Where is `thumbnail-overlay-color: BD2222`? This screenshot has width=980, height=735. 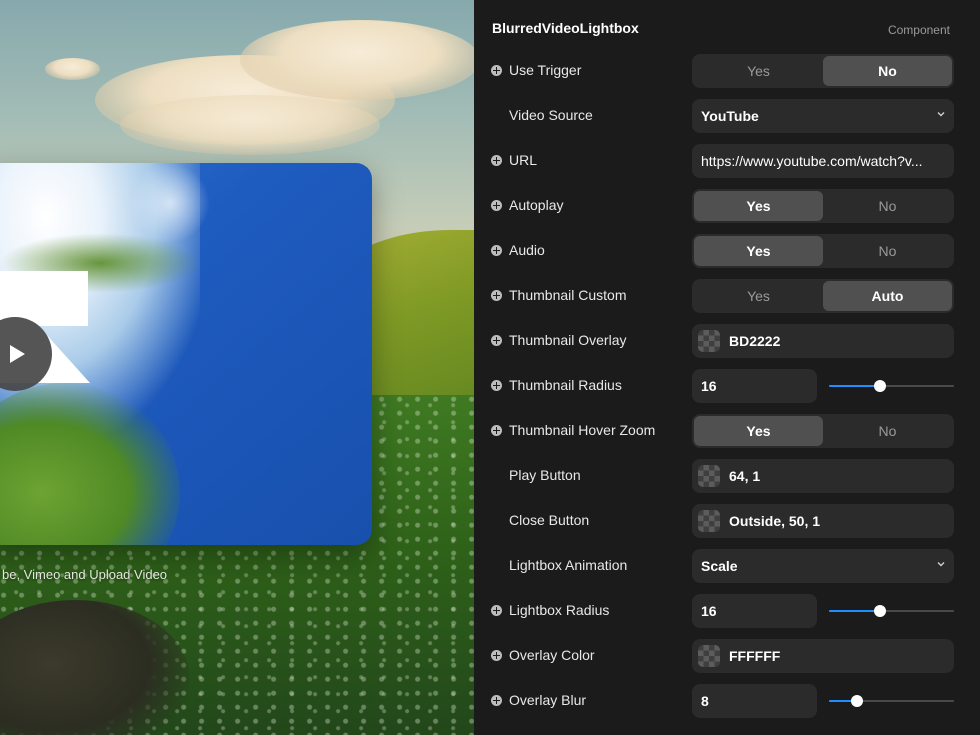 thumbnail-overlay-color: BD2222 is located at coordinates (823, 341).